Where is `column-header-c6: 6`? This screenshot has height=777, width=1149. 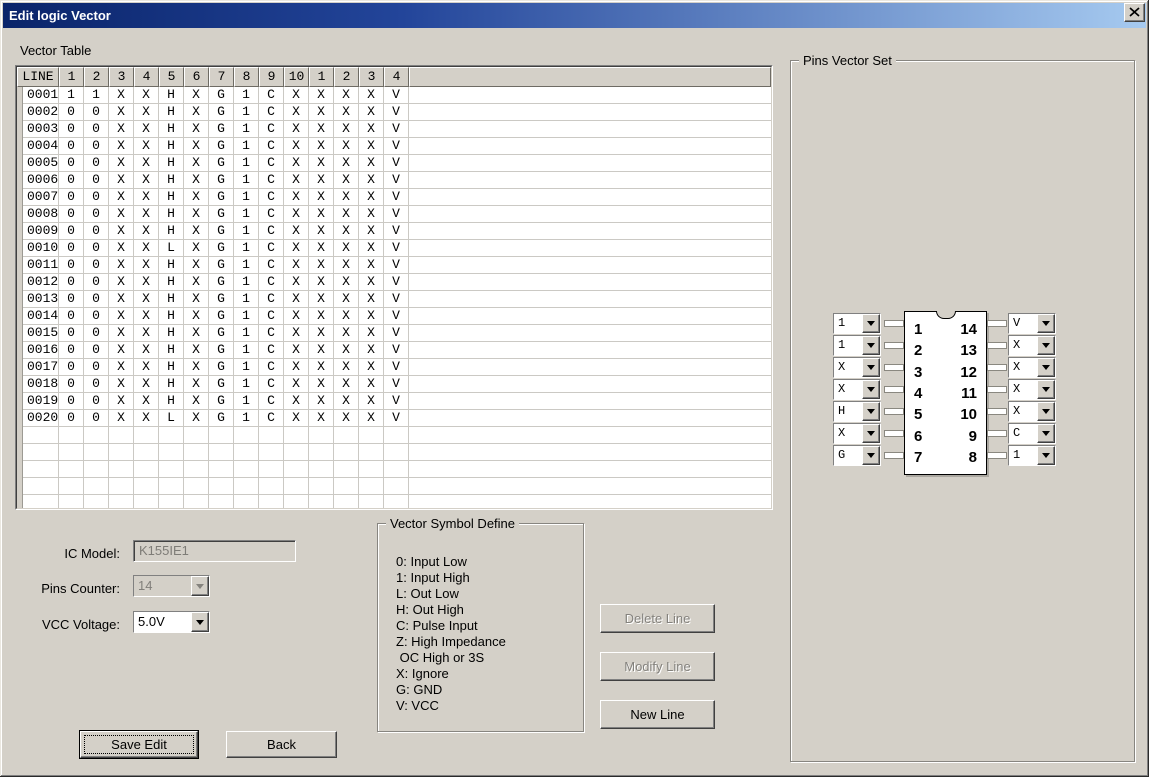 column-header-c6: 6 is located at coordinates (196, 77).